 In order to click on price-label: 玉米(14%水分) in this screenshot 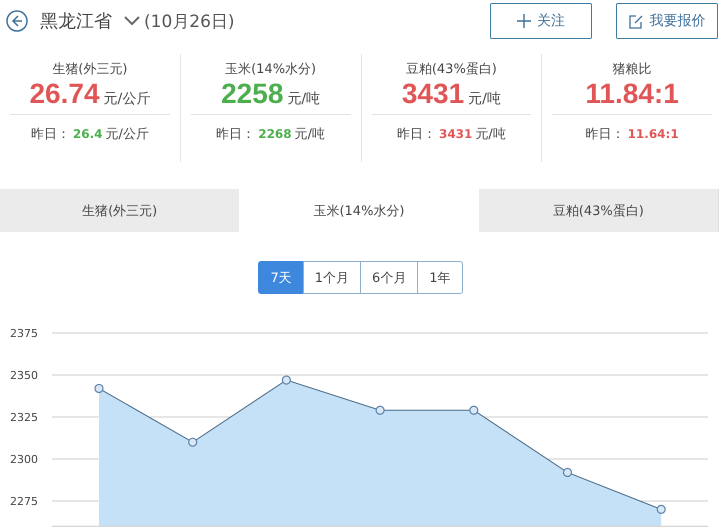, I will do `click(270, 69)`.